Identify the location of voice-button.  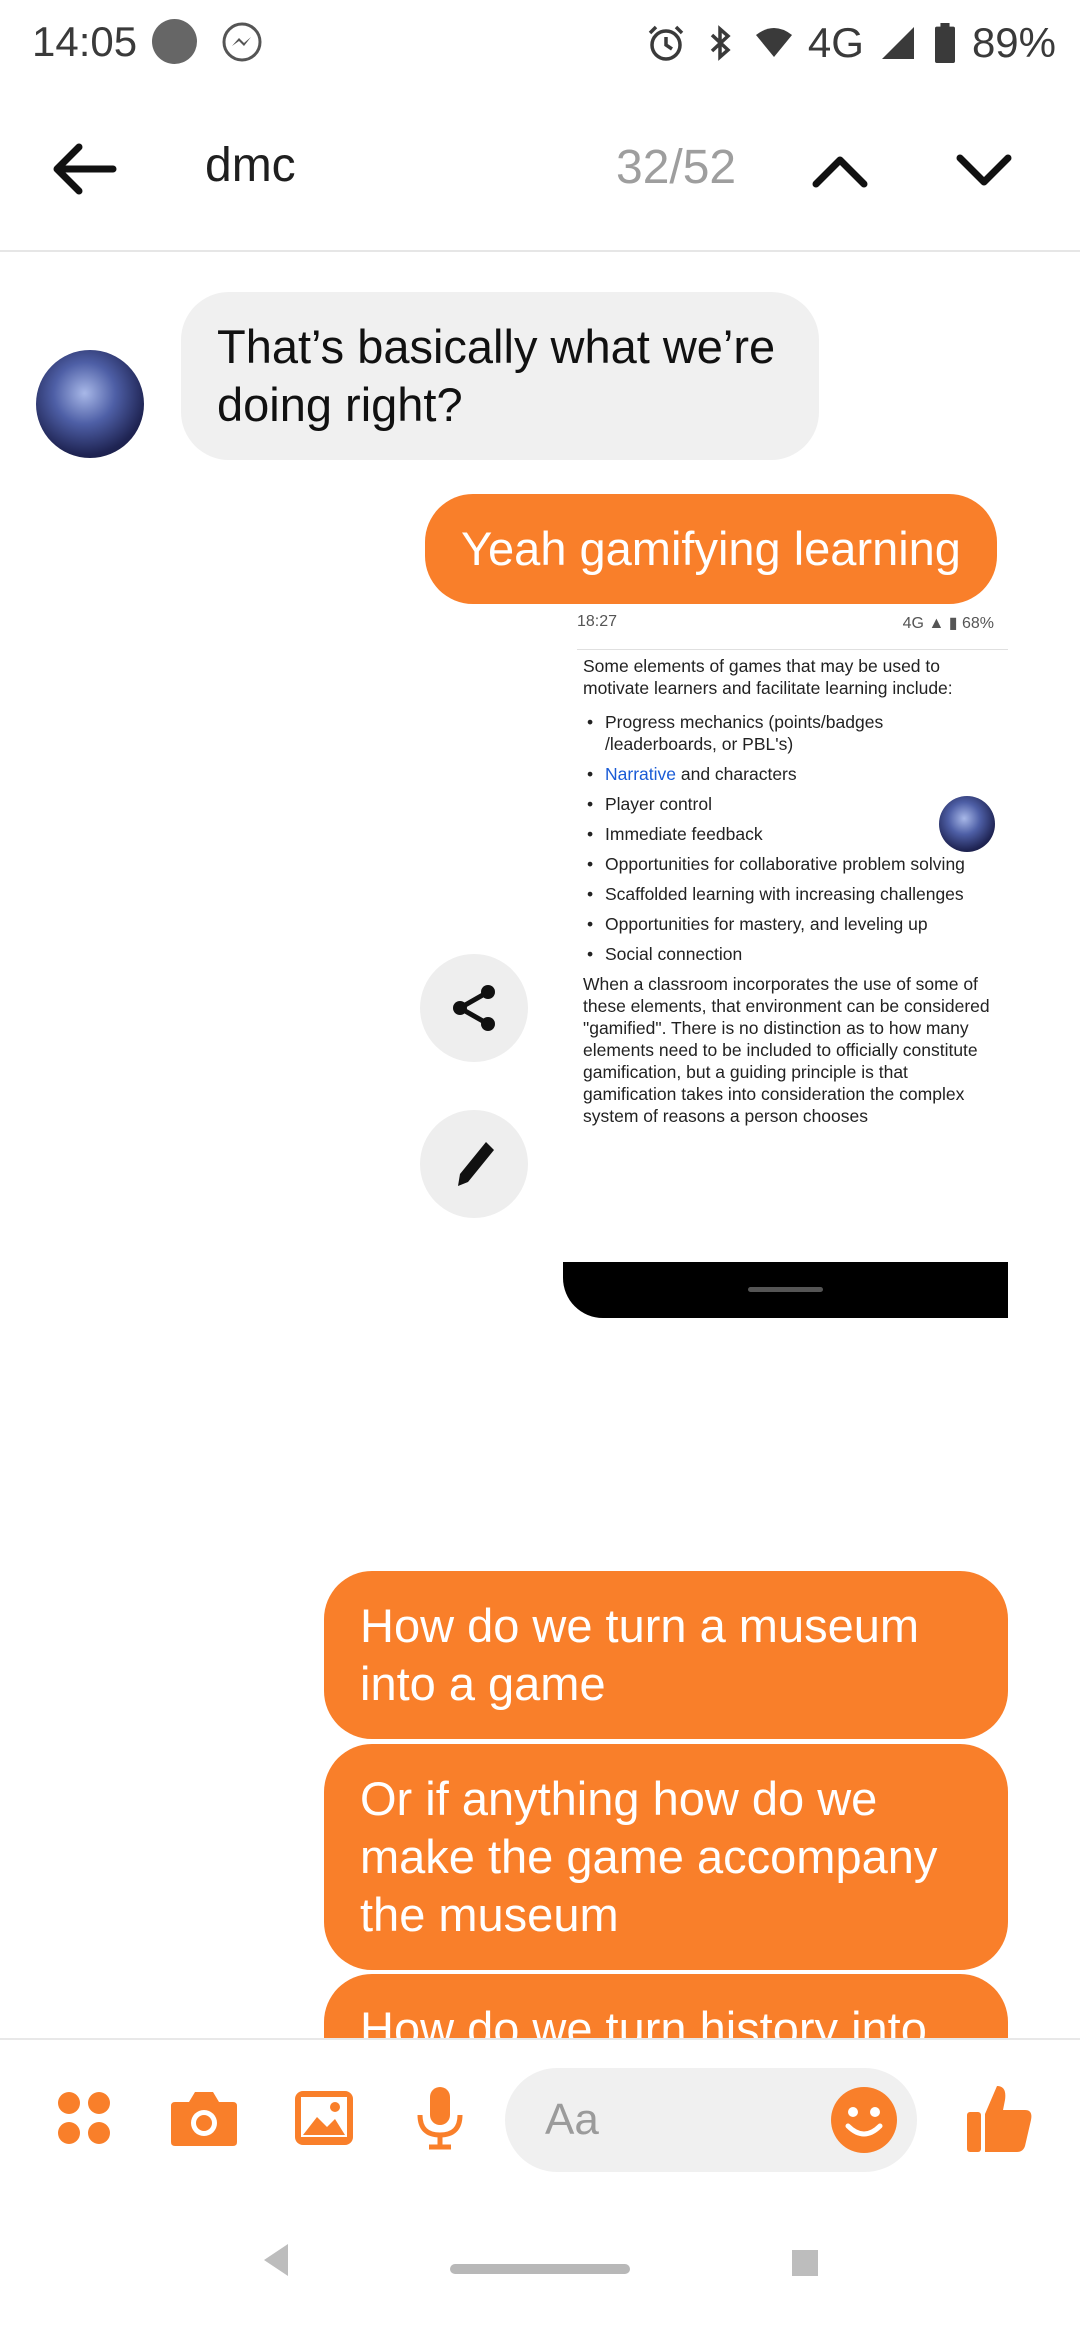
(440, 2118).